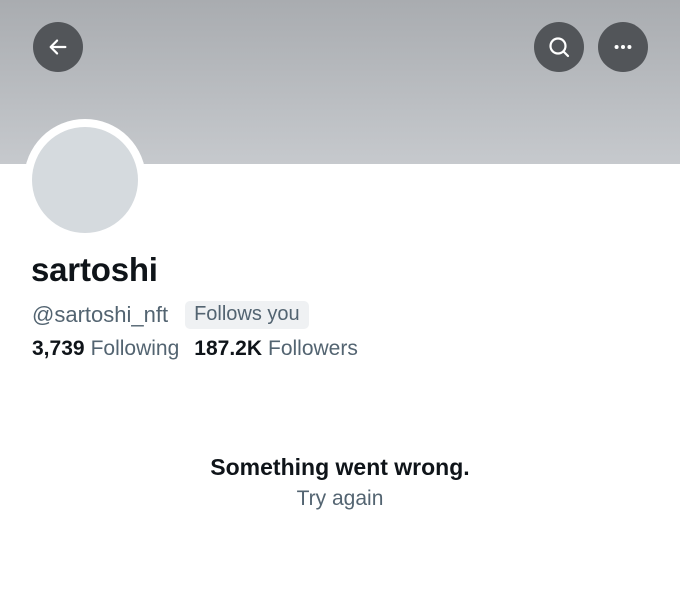 This screenshot has width=680, height=594. I want to click on back-button, so click(58, 47).